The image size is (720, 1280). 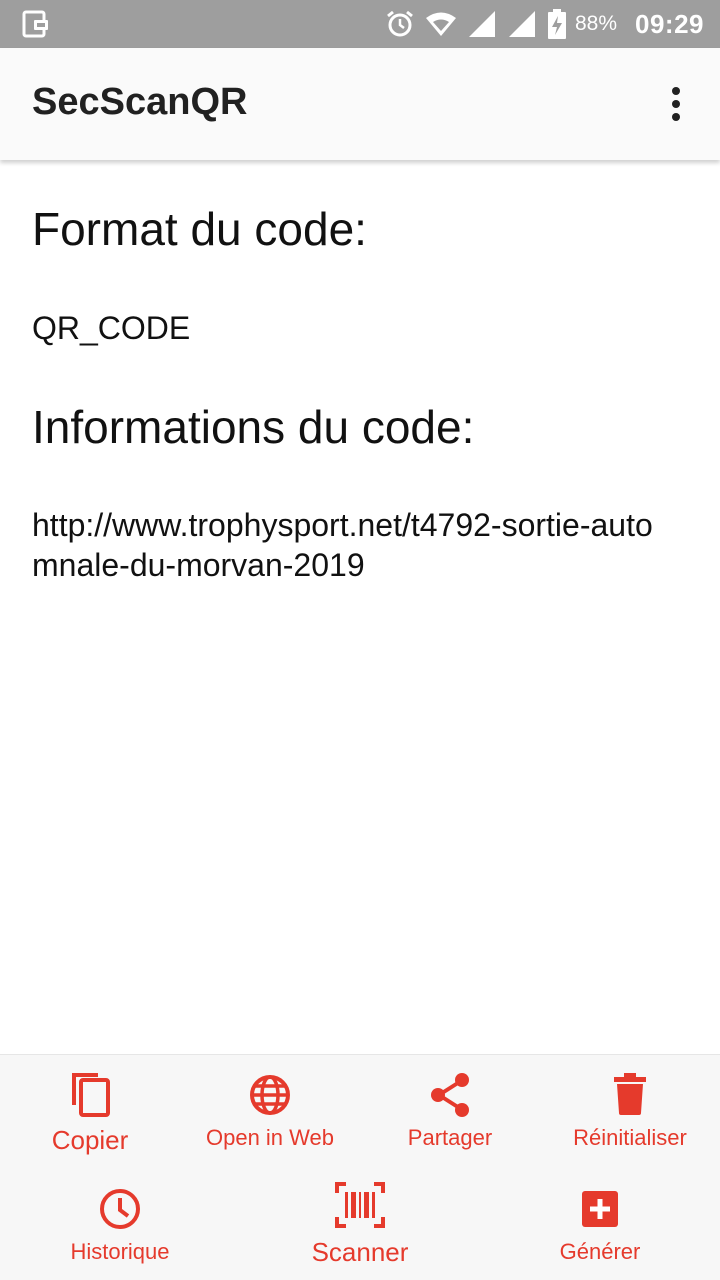 I want to click on status-bar: 88% 09:29, so click(x=360, y=24).